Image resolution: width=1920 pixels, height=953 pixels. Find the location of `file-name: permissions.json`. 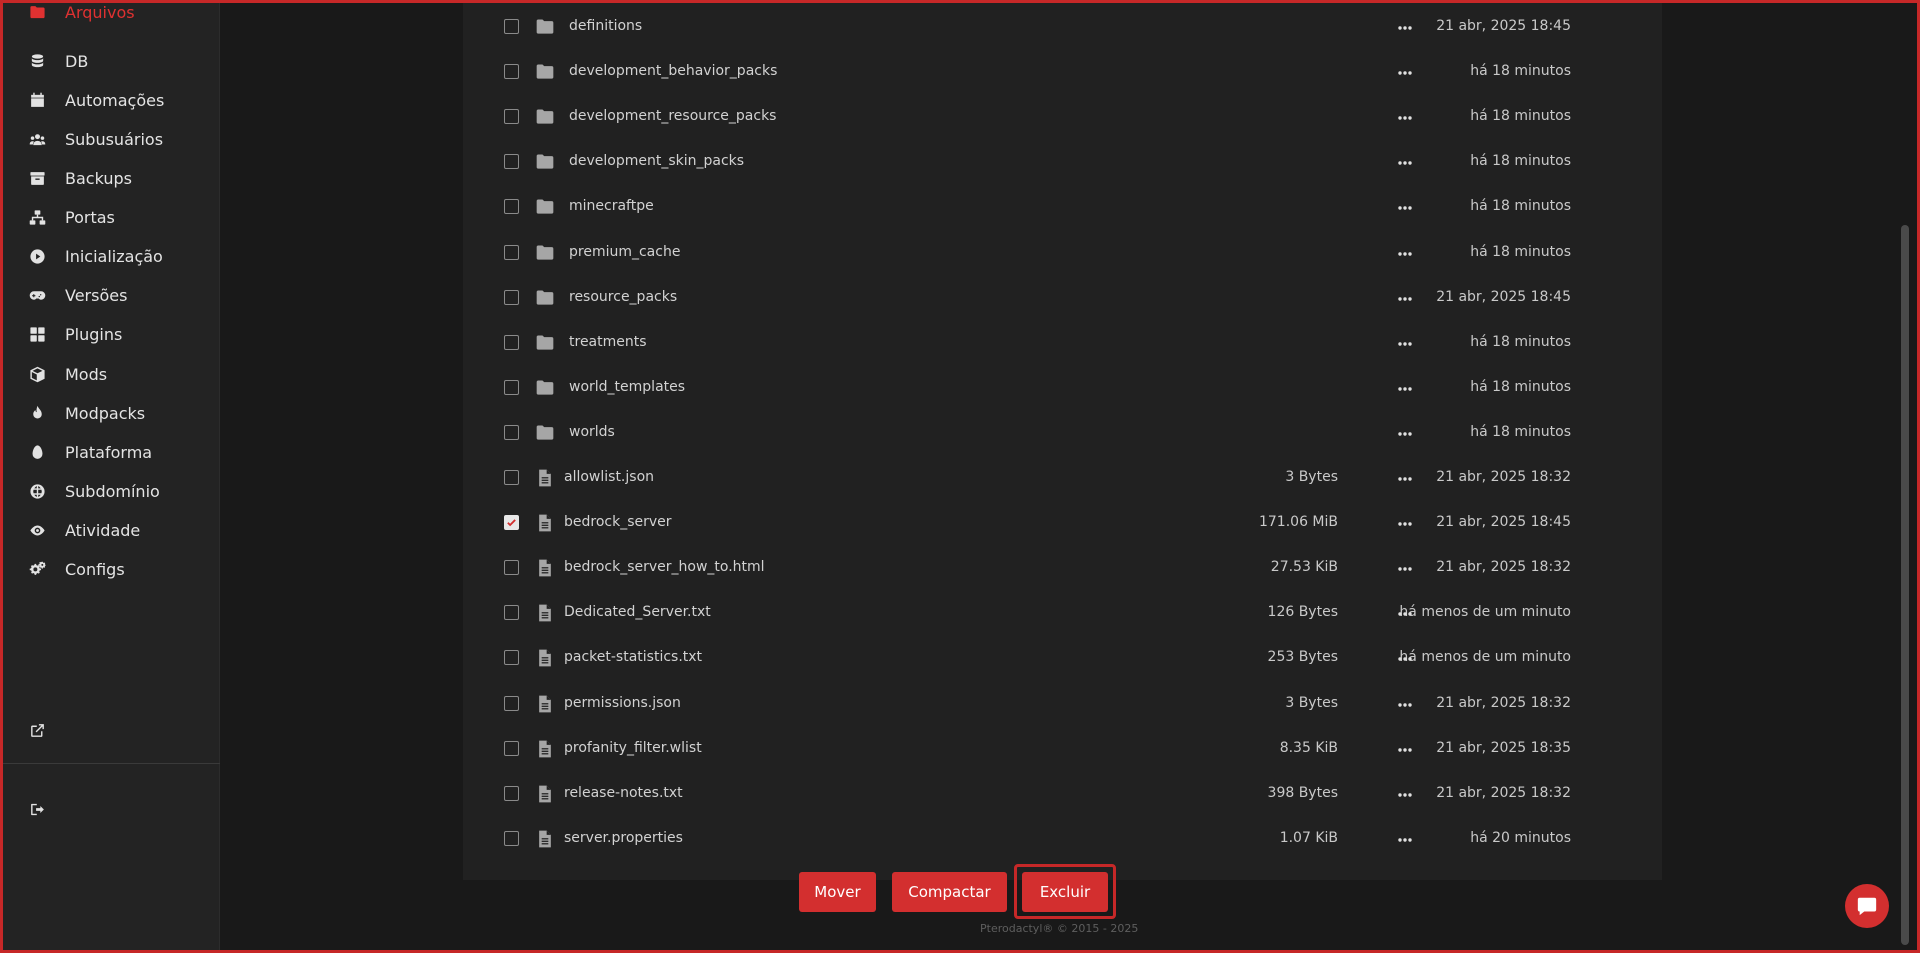

file-name: permissions.json is located at coordinates (622, 703).